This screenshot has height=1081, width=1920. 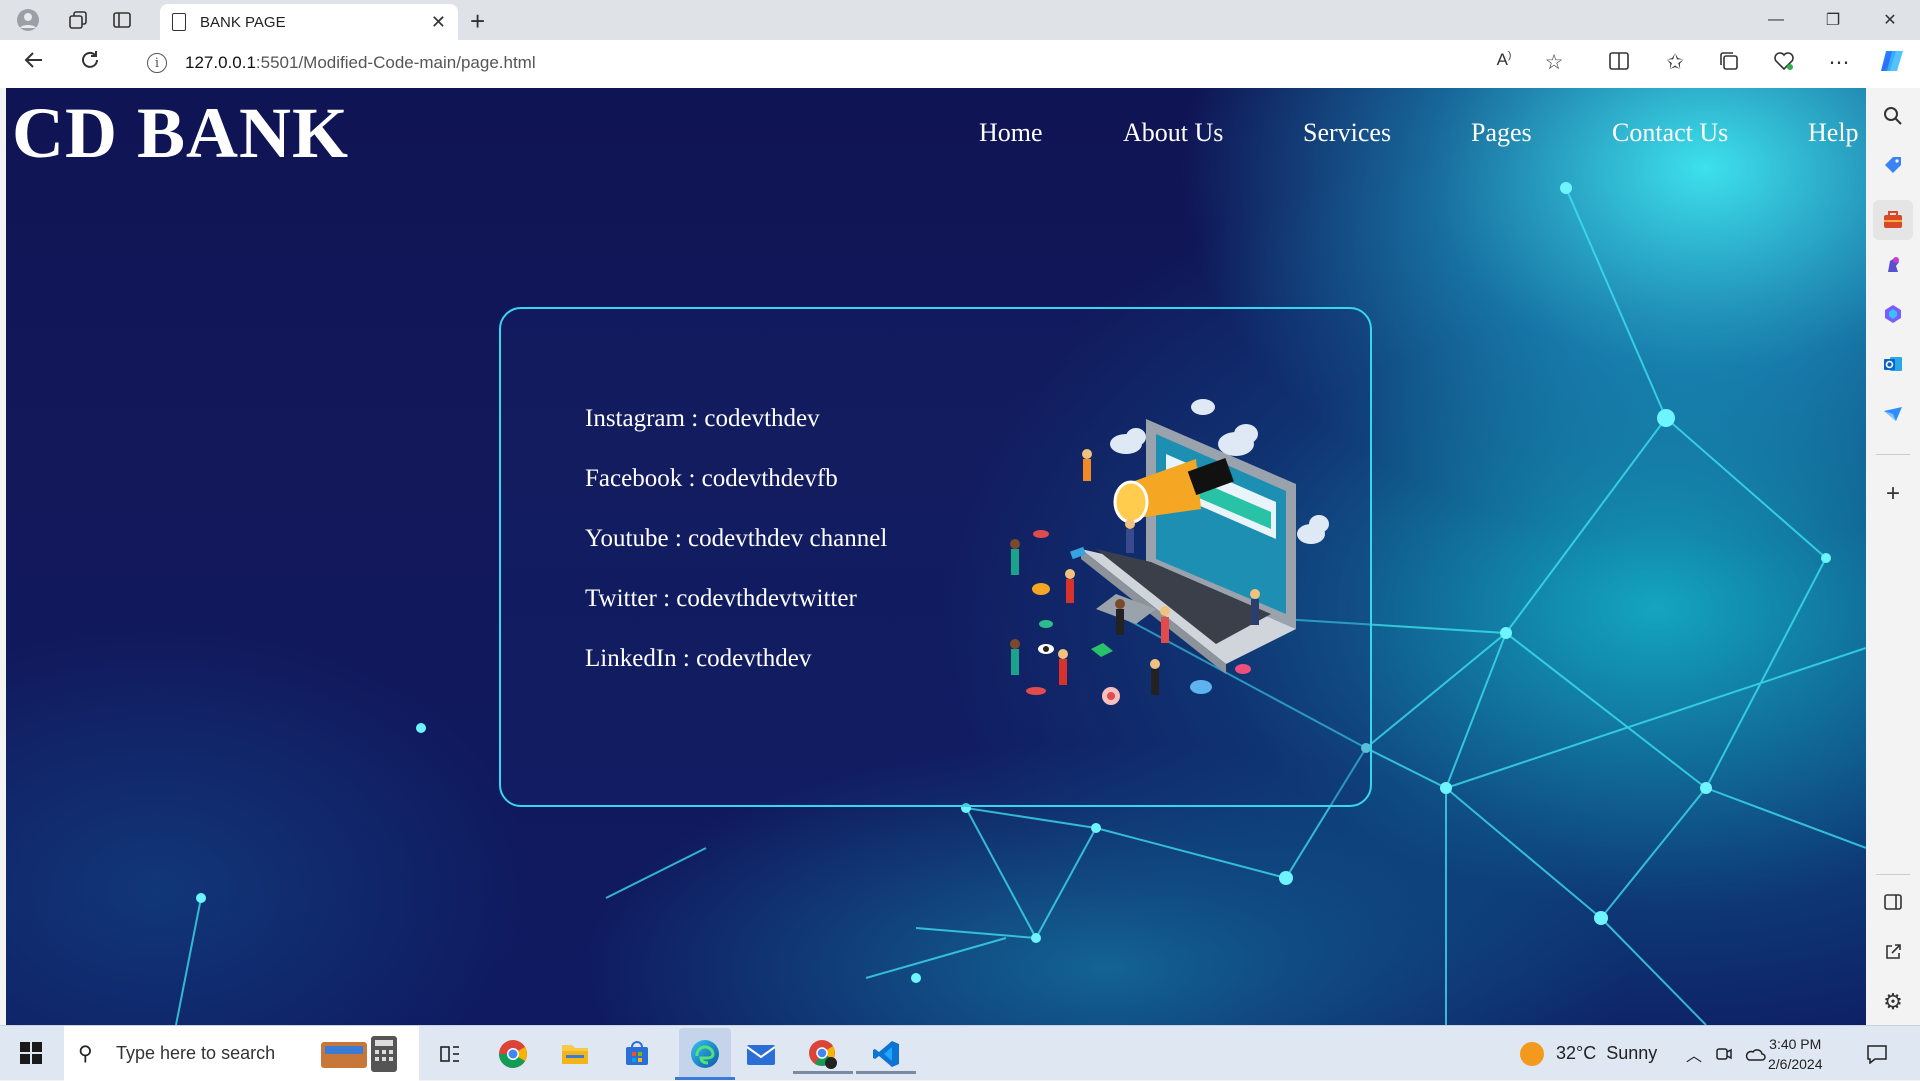 I want to click on taskbar-search-placeholder: Type here to search, so click(x=196, y=1053).